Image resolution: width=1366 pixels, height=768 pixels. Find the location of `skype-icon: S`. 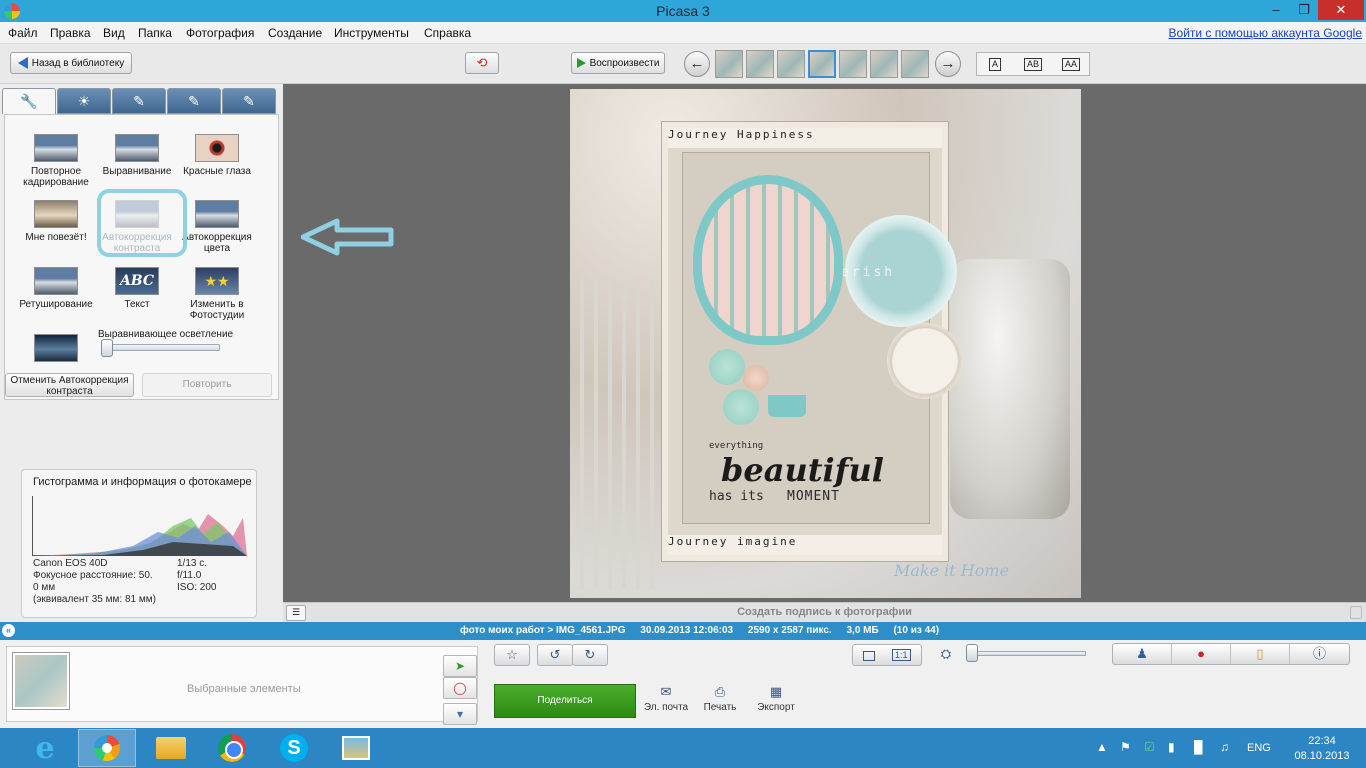

skype-icon: S is located at coordinates (294, 748).